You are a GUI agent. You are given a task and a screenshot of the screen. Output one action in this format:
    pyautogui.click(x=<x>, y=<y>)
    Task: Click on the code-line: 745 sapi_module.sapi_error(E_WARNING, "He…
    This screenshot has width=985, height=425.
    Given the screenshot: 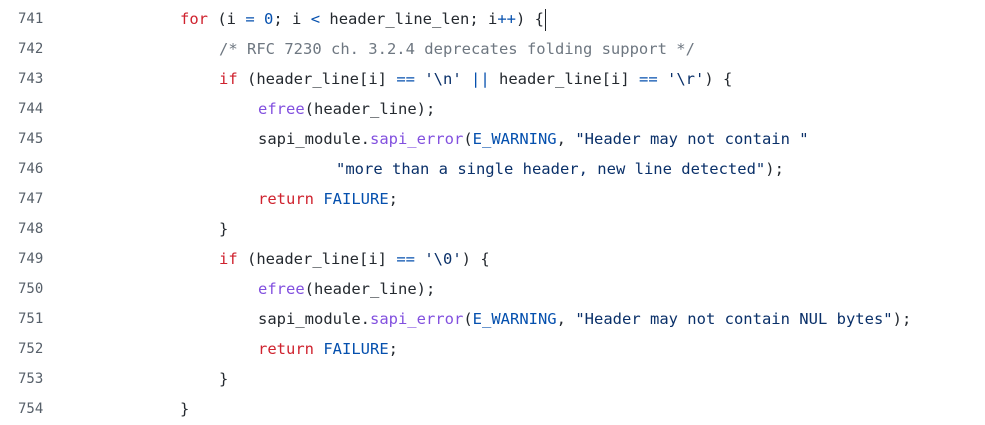 What is the action you would take?
    pyautogui.click(x=492, y=139)
    